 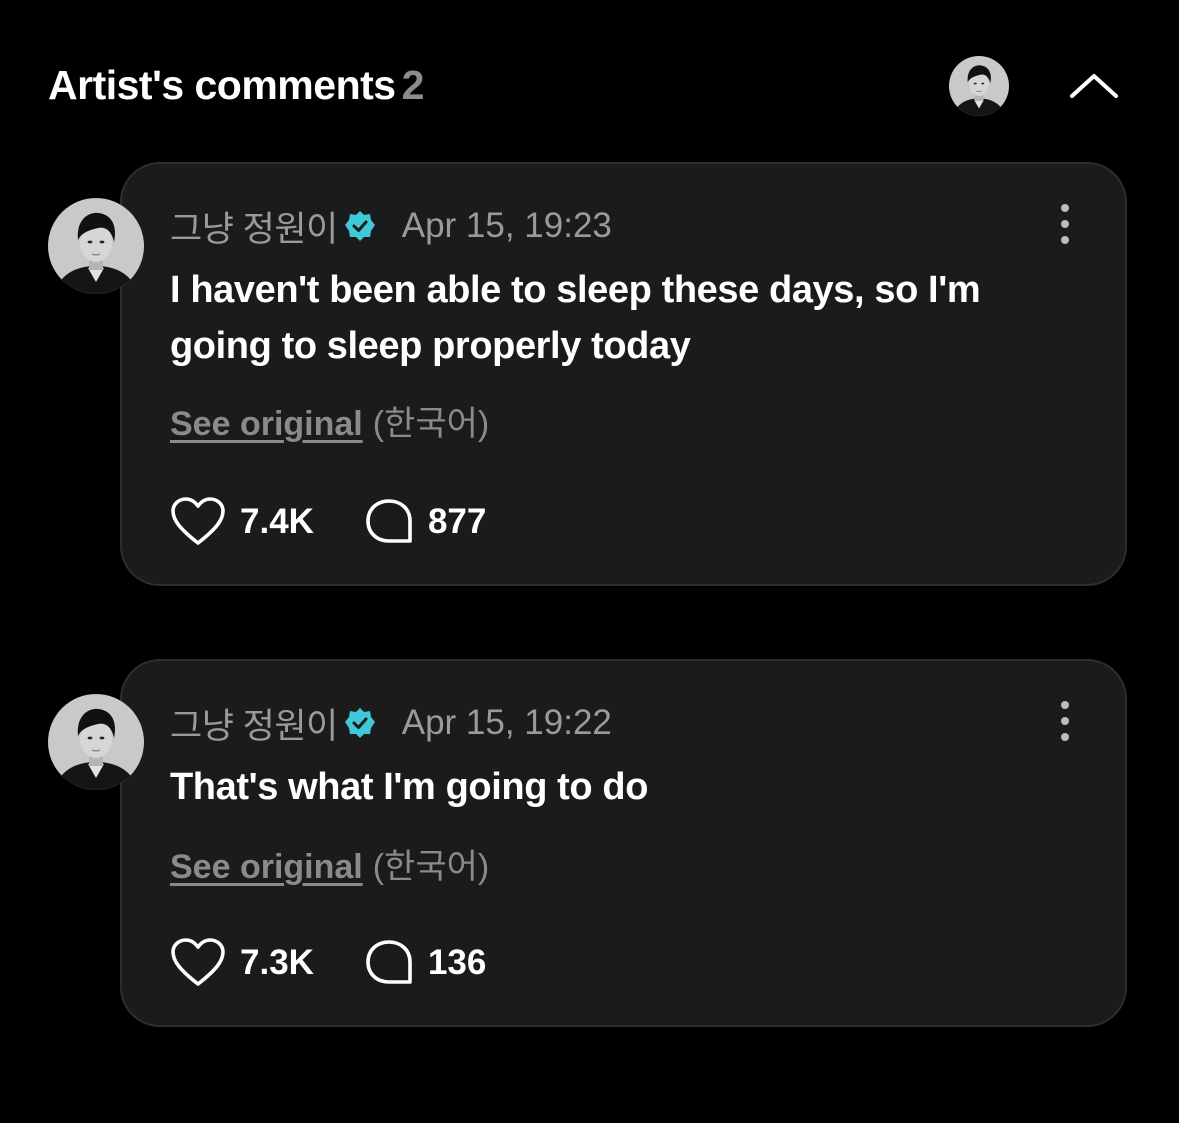 I want to click on comments-header: Artist's comments 2, so click(x=589, y=86).